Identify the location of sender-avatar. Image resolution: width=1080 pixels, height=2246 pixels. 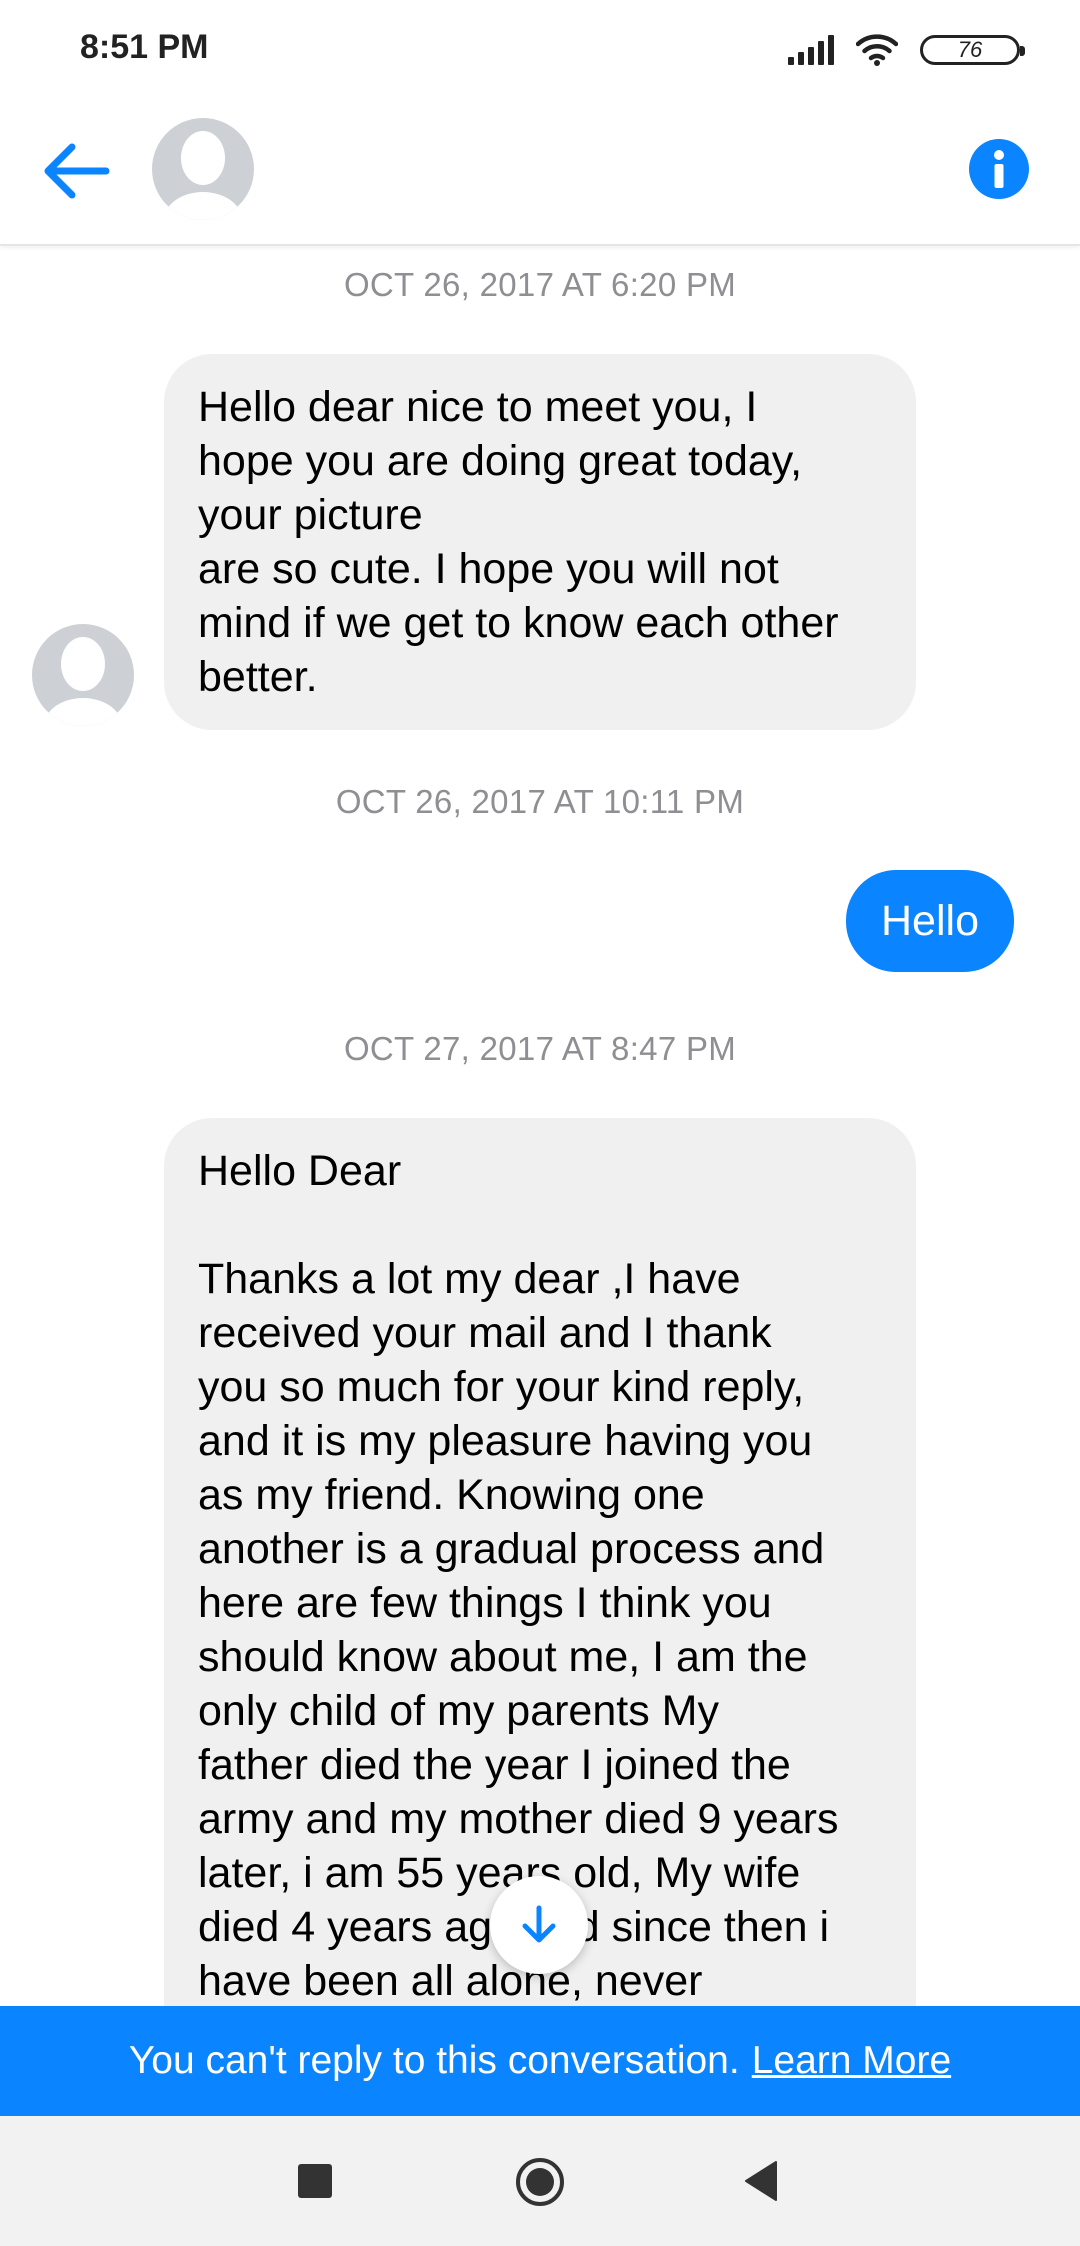
(83, 675).